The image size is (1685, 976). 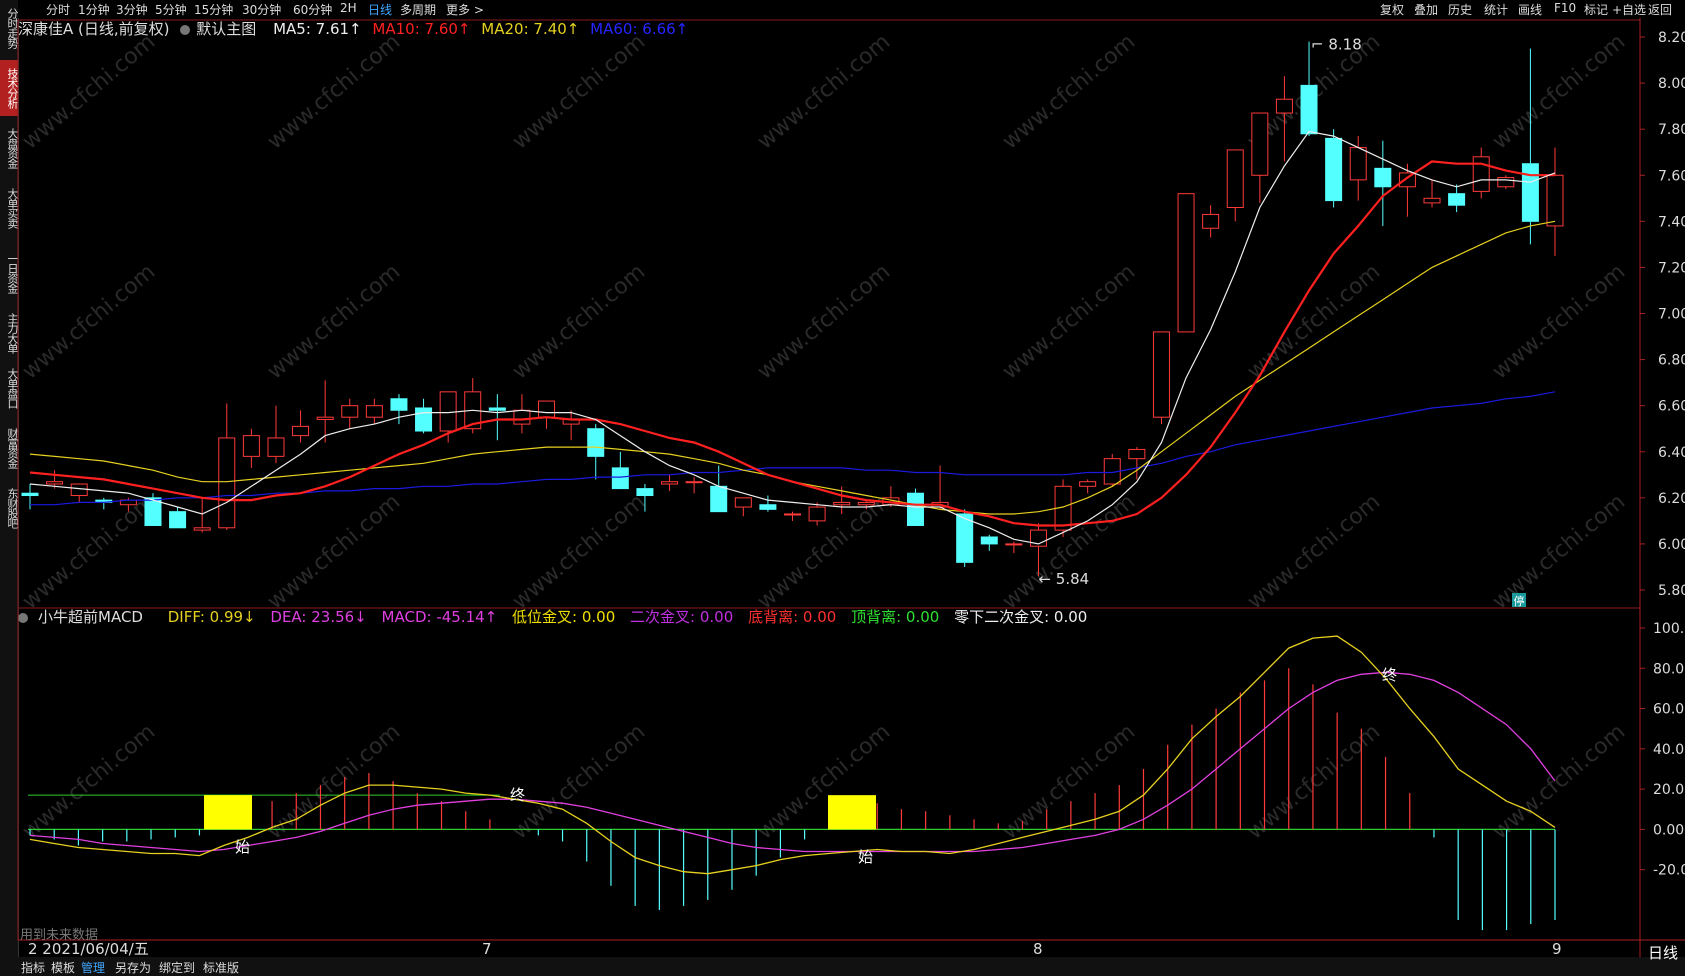 What do you see at coordinates (133, 967) in the screenshot?
I see `bottom-tab-3: 另存为` at bounding box center [133, 967].